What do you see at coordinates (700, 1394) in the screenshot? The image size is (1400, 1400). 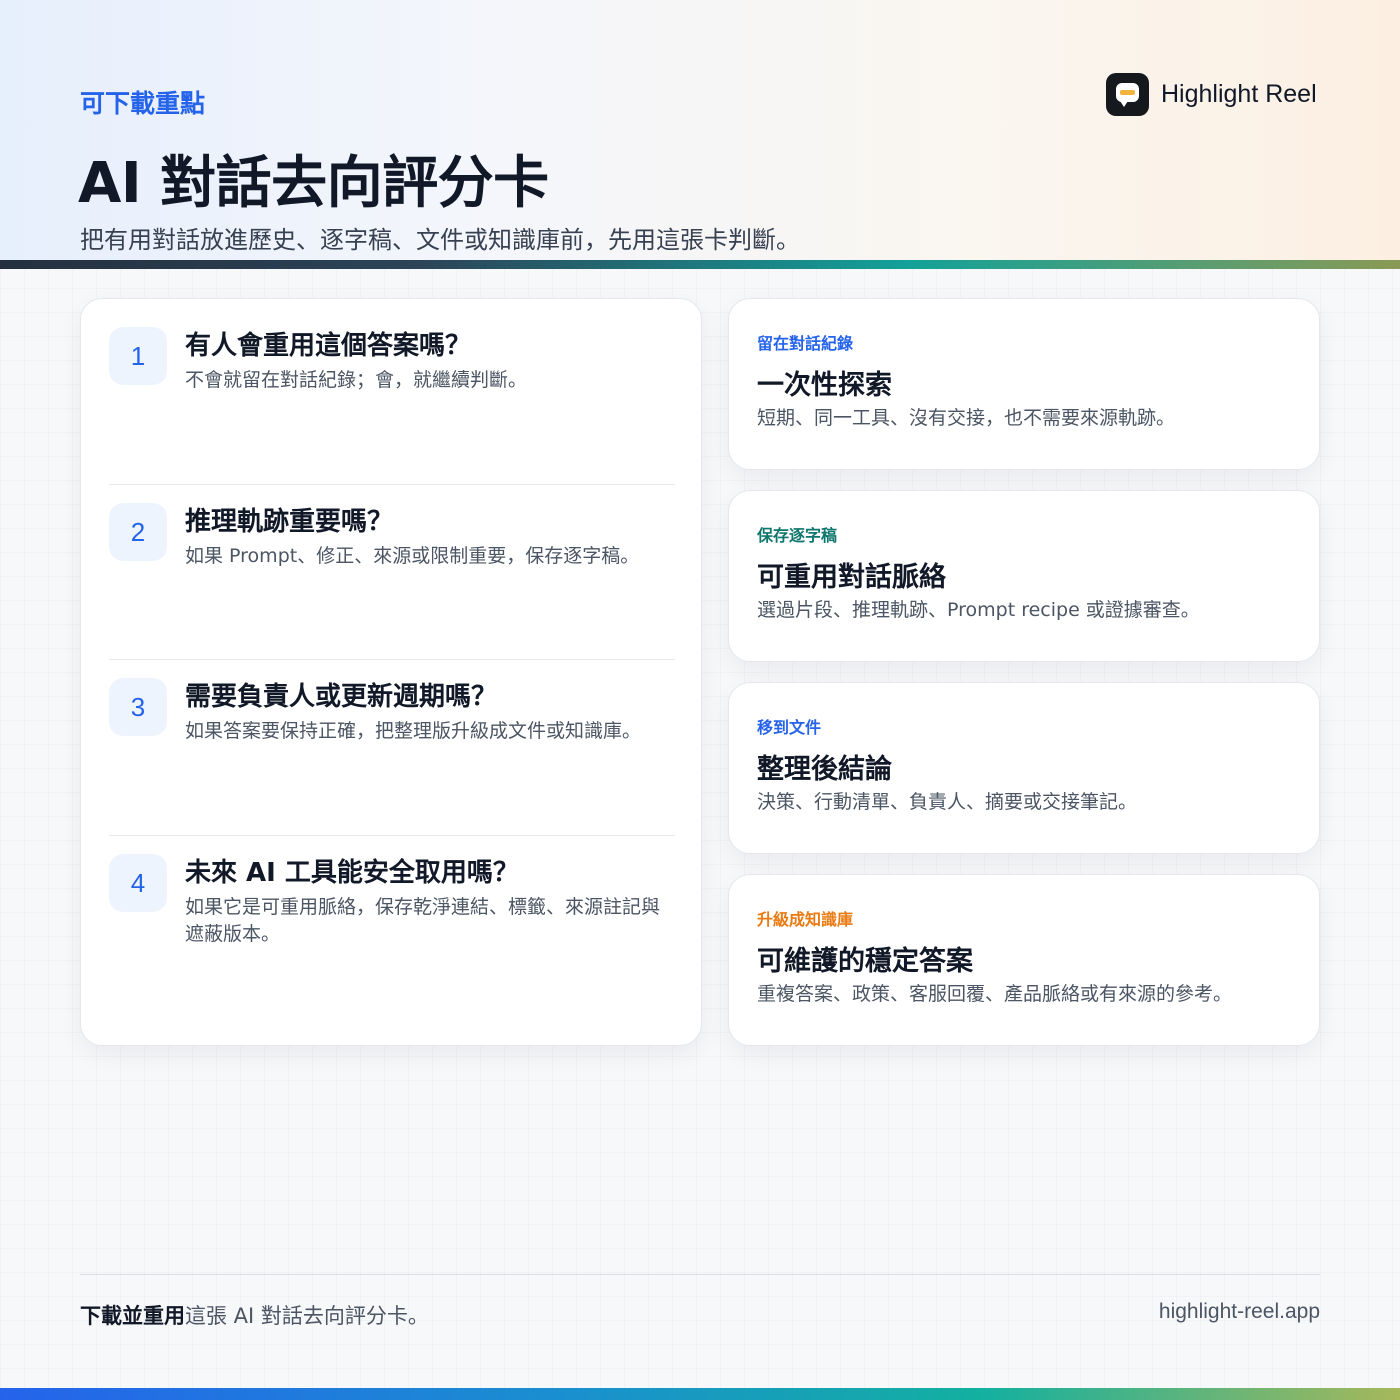 I see `bottom-accent-stripe` at bounding box center [700, 1394].